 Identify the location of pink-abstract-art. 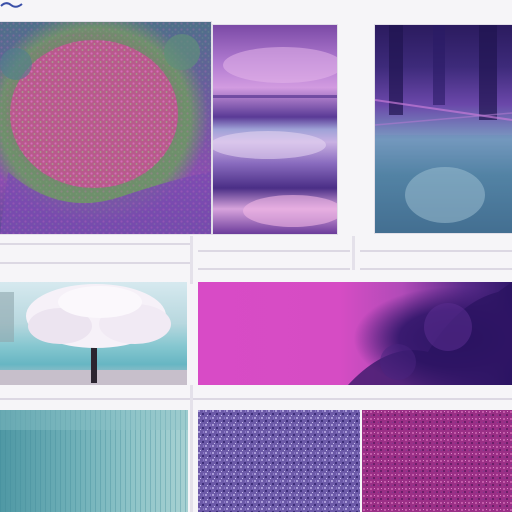
(430, 333).